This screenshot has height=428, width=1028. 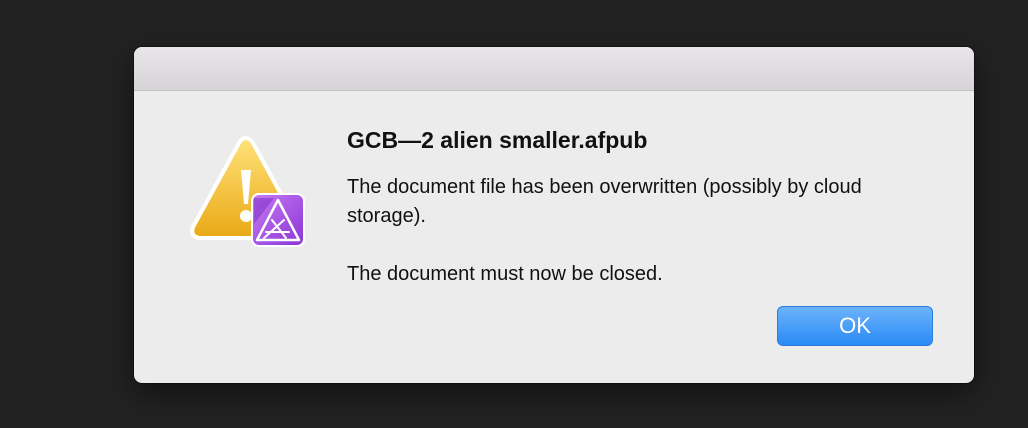 What do you see at coordinates (554, 69) in the screenshot?
I see `dialog-titlebar` at bounding box center [554, 69].